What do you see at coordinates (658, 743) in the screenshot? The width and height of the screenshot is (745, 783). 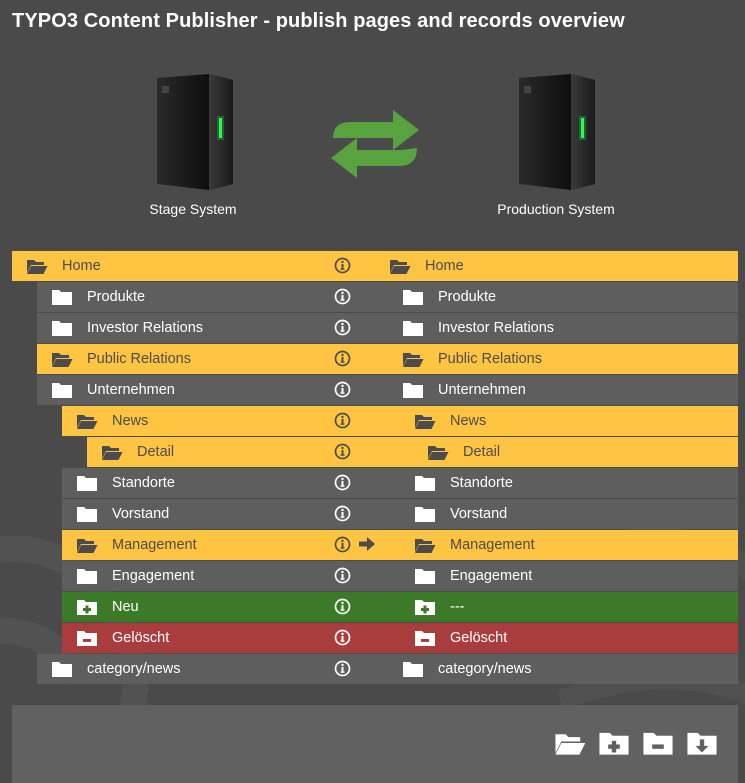 I see `remove-page-button` at bounding box center [658, 743].